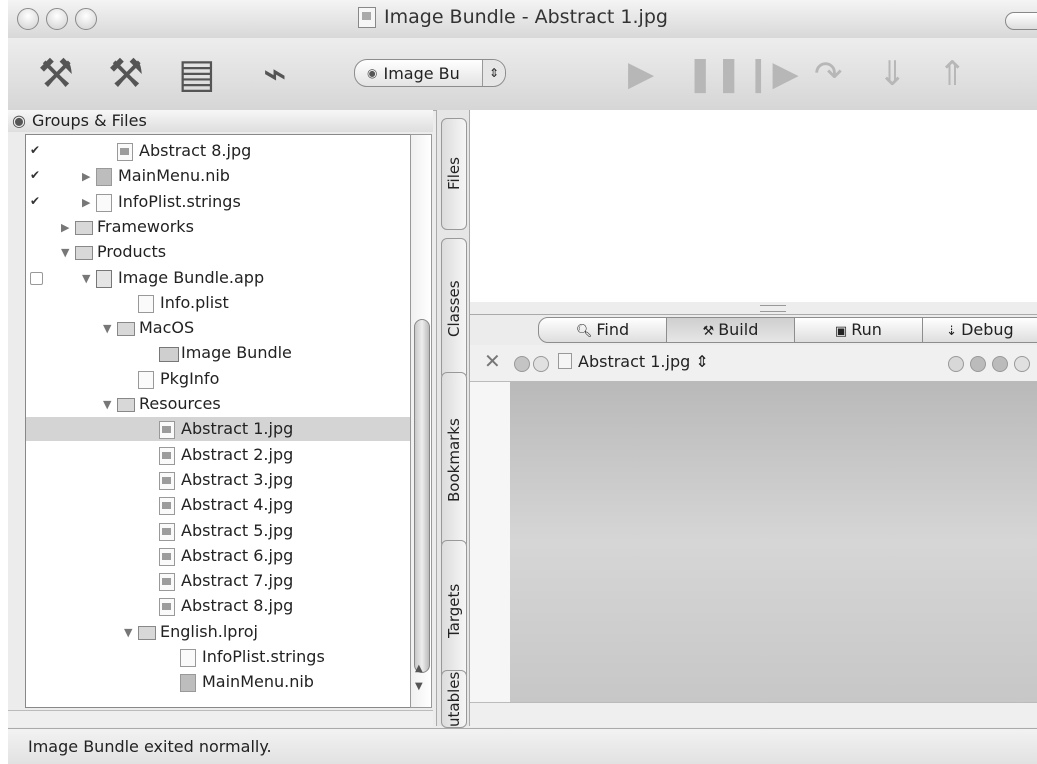 This screenshot has width=1037, height=764. Describe the element at coordinates (1000, 364) in the screenshot. I see `include-icon` at that location.